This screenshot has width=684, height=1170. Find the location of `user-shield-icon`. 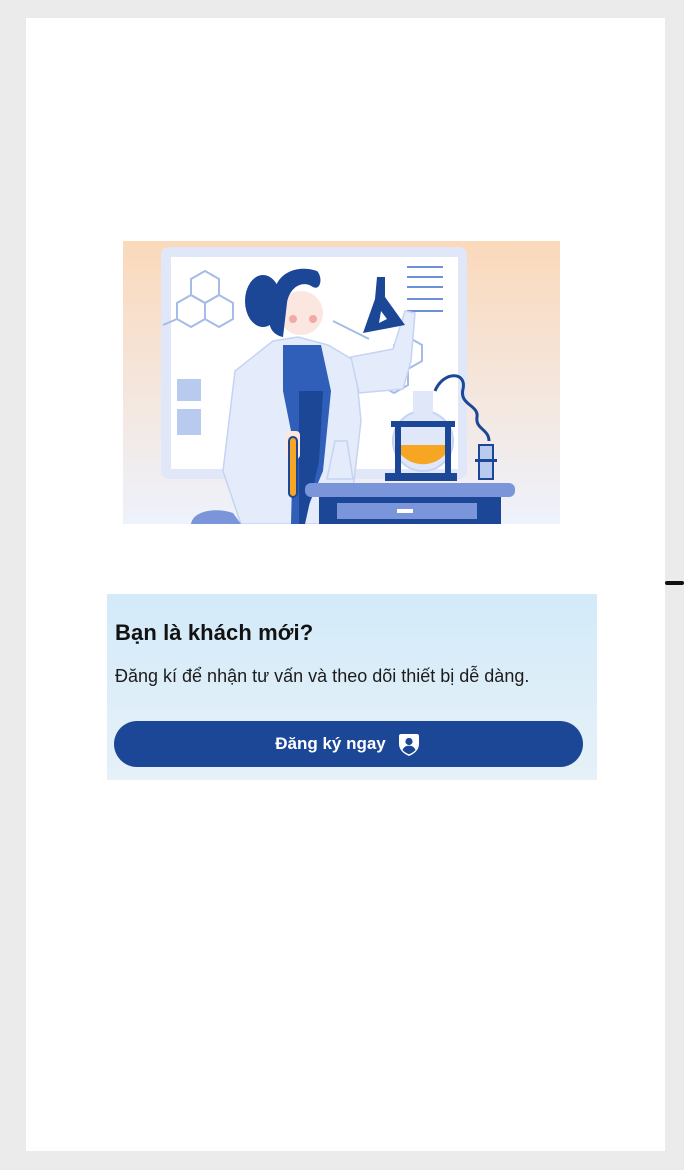

user-shield-icon is located at coordinates (409, 744).